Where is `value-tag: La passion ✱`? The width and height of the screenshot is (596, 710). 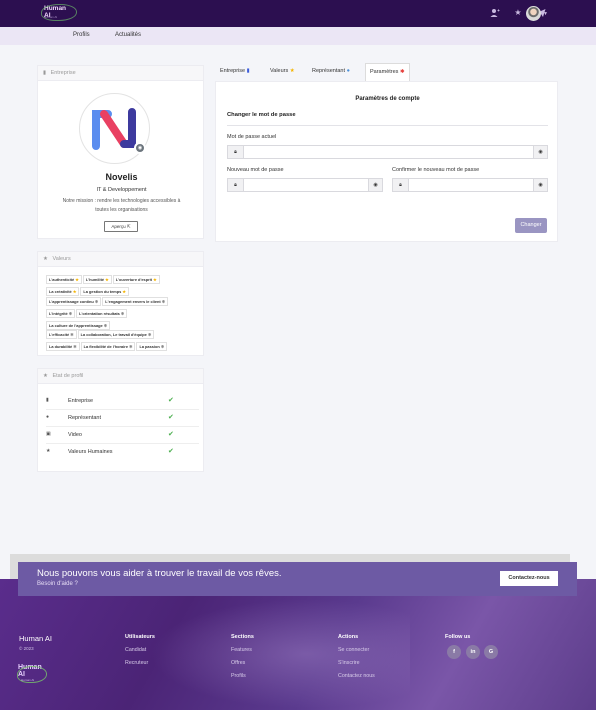 value-tag: La passion ✱ is located at coordinates (152, 346).